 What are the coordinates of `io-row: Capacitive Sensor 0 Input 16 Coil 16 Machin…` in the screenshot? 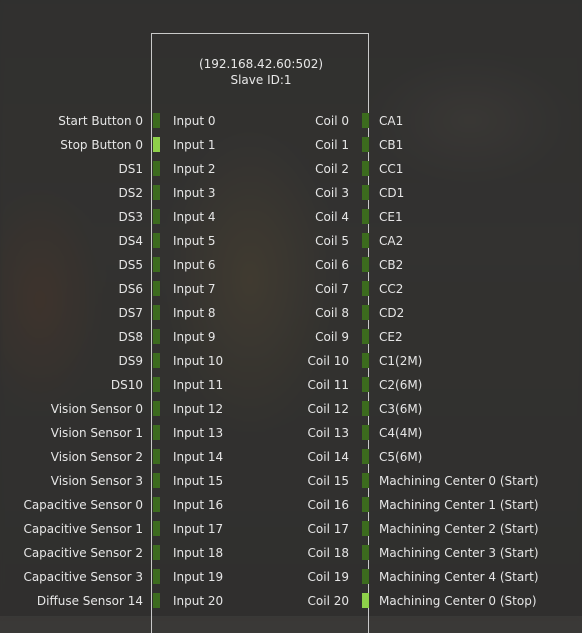 It's located at (291, 505).